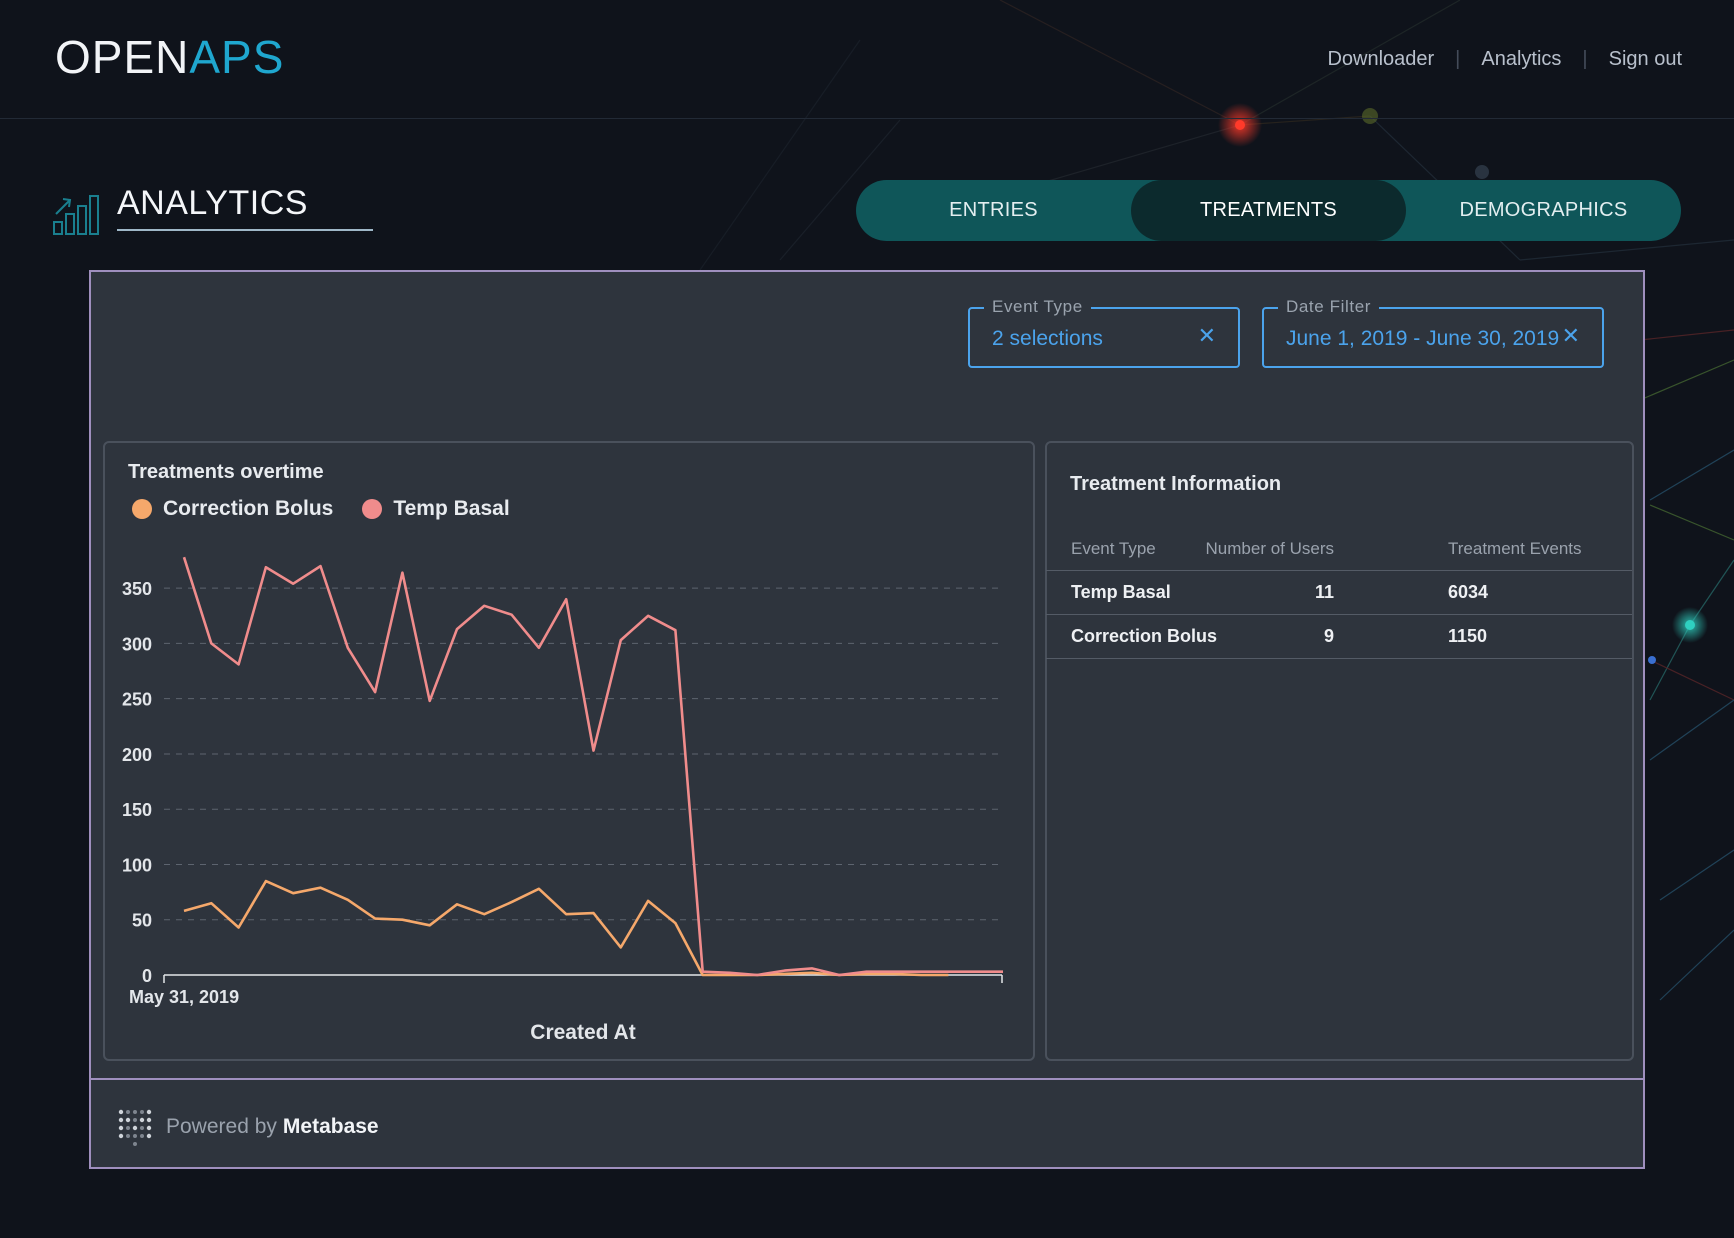 This screenshot has height=1238, width=1734. What do you see at coordinates (1113, 549) in the screenshot?
I see `column-header-event-type: Event Type` at bounding box center [1113, 549].